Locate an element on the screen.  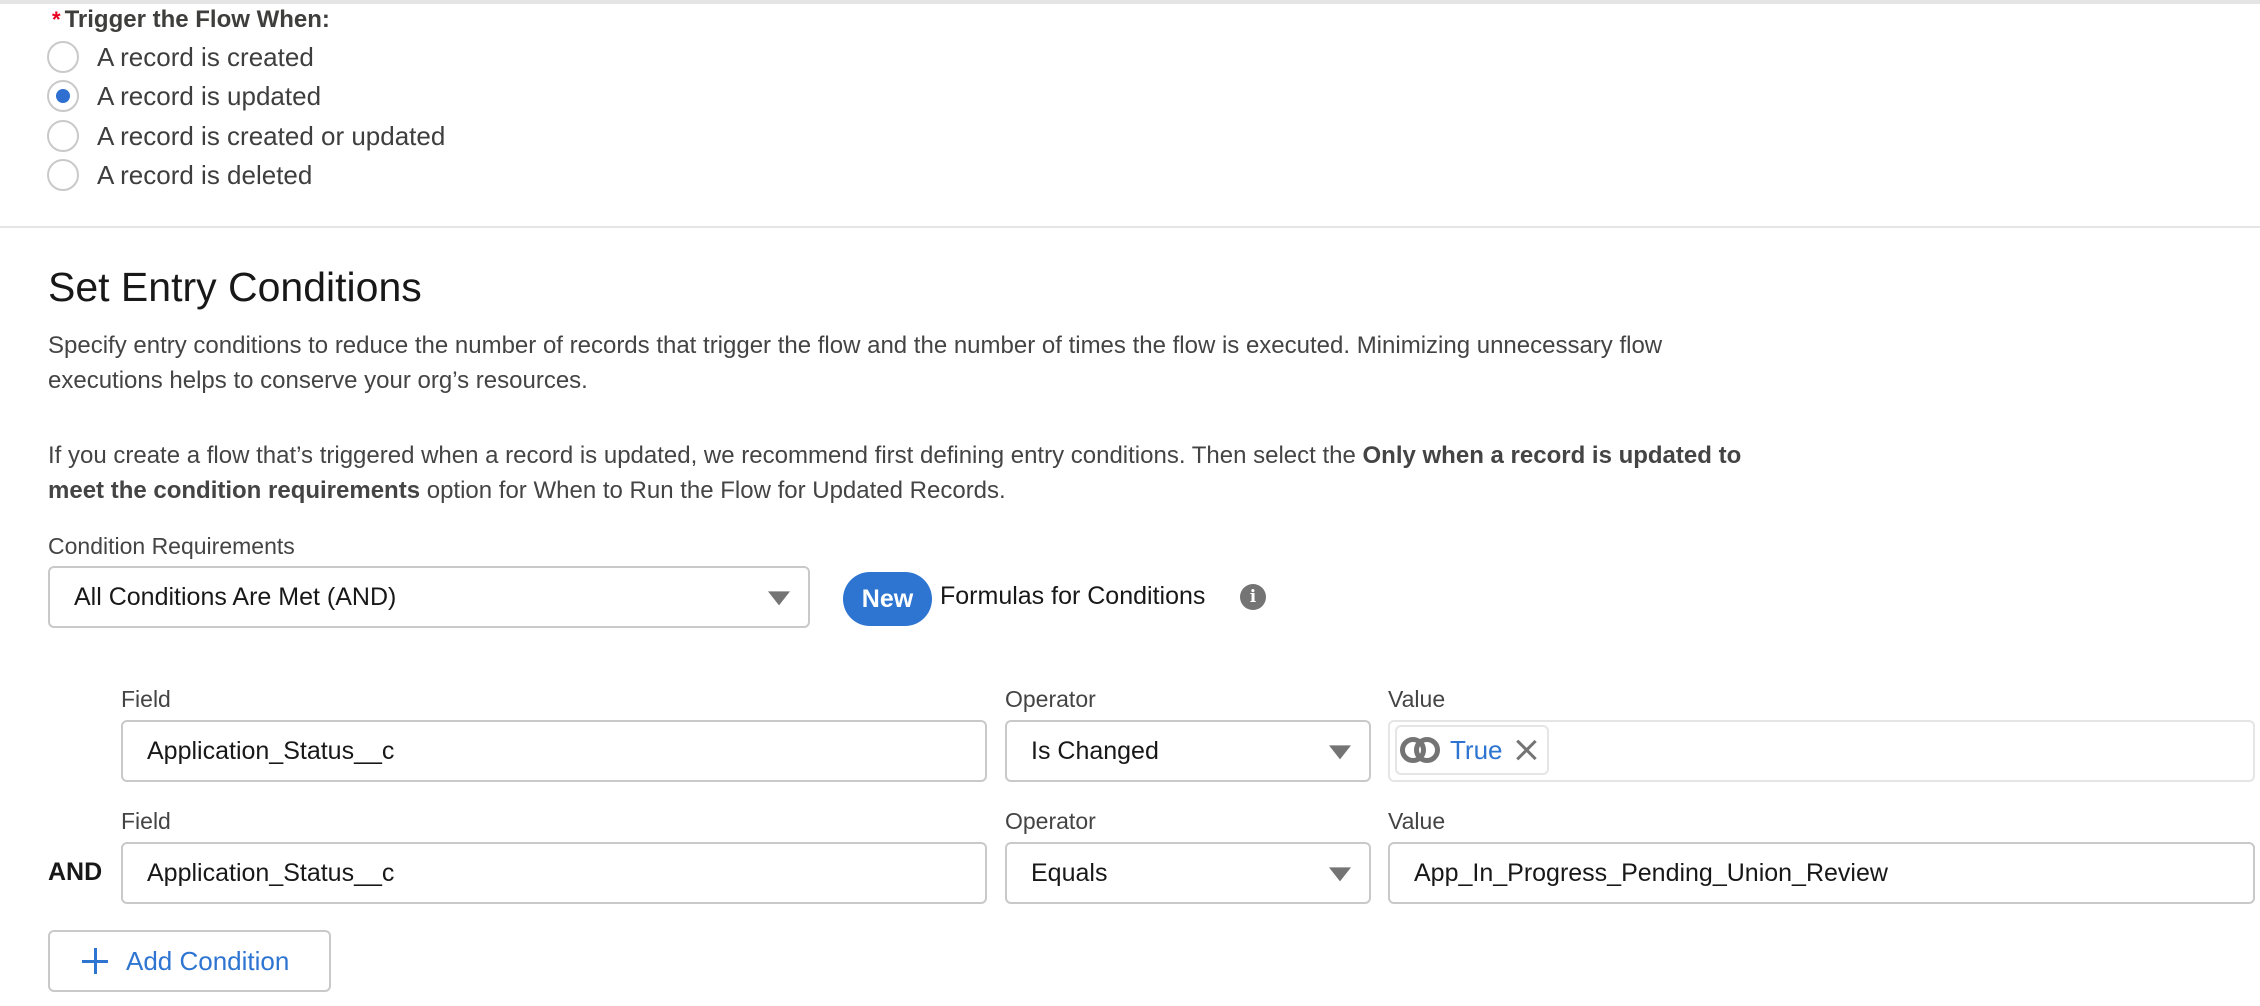
value-pill-text: True is located at coordinates (1476, 749).